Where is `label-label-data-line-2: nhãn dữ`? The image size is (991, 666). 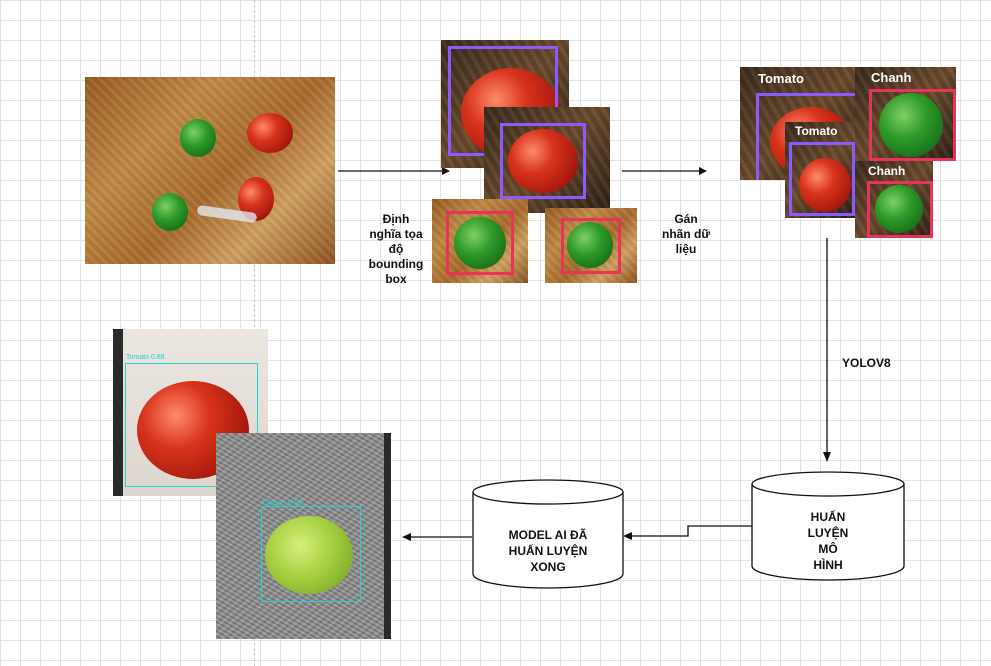 label-label-data-line-2: nhãn dữ is located at coordinates (686, 234).